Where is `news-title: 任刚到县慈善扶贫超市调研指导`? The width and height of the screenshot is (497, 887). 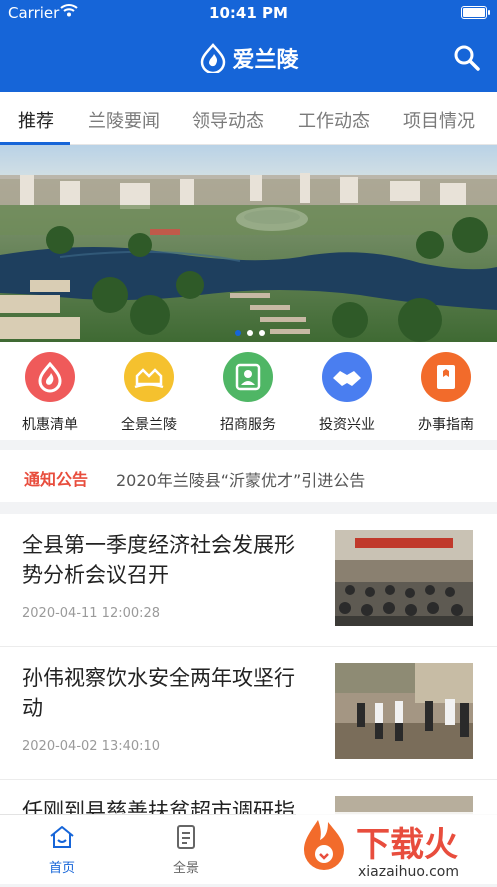 news-title: 任刚到县慈善扶贫超市调研指导 is located at coordinates (158, 806).